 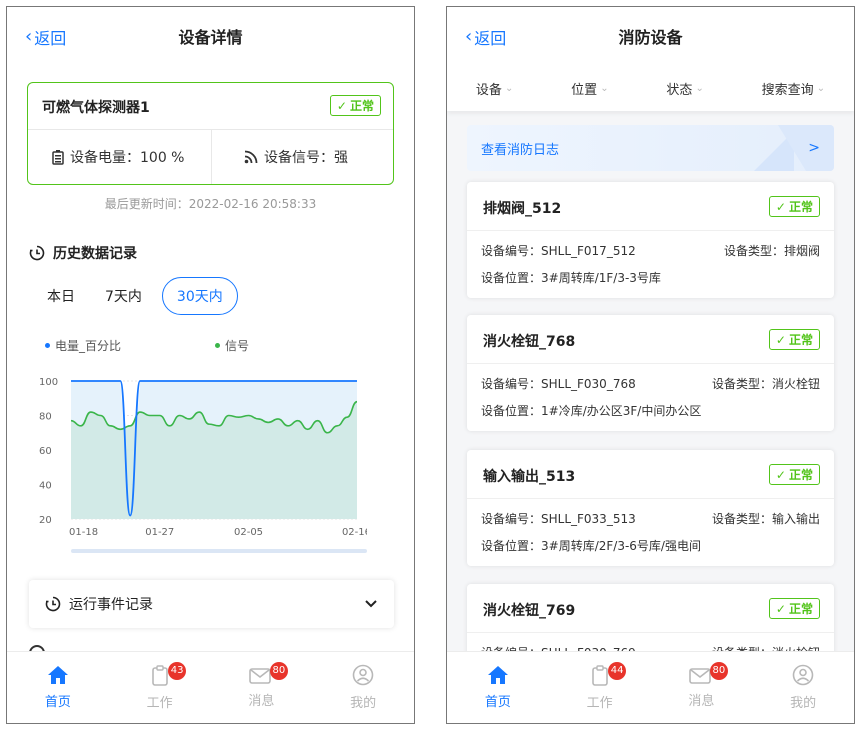 I want to click on y-tick-label: 60, so click(x=45, y=451).